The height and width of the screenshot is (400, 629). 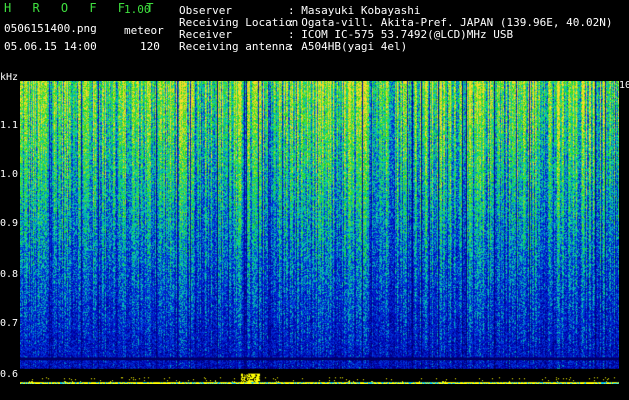 I want to click on y-tick-label: 0.8, so click(x=9, y=274).